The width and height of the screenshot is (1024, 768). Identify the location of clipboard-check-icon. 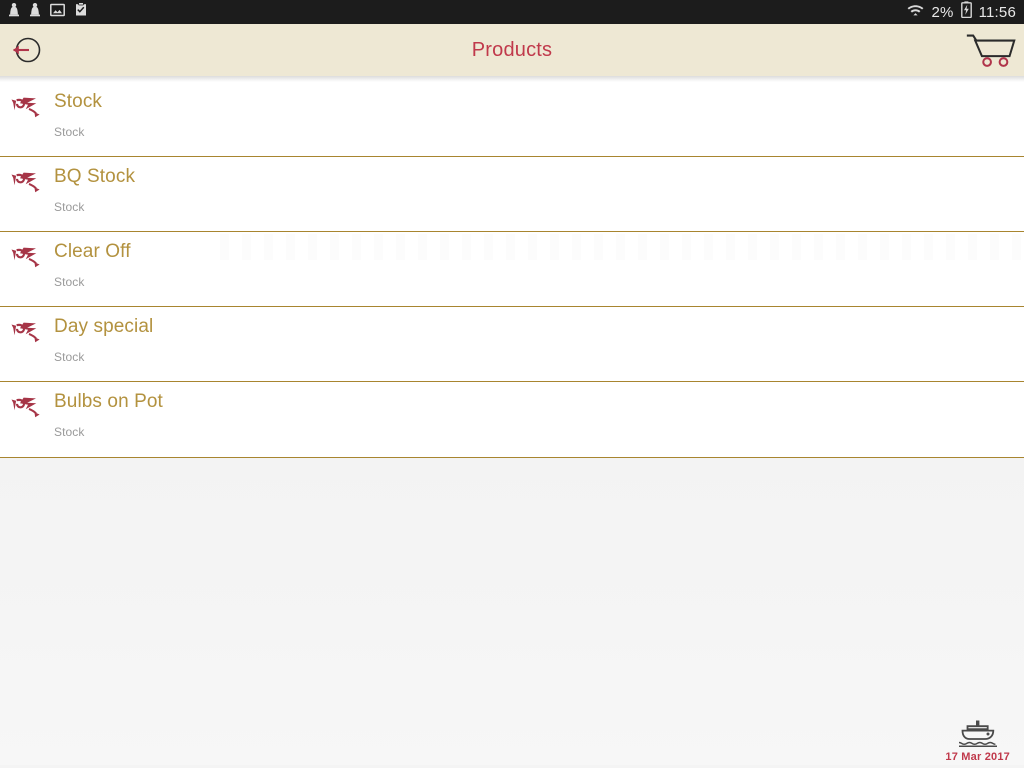
(81, 12).